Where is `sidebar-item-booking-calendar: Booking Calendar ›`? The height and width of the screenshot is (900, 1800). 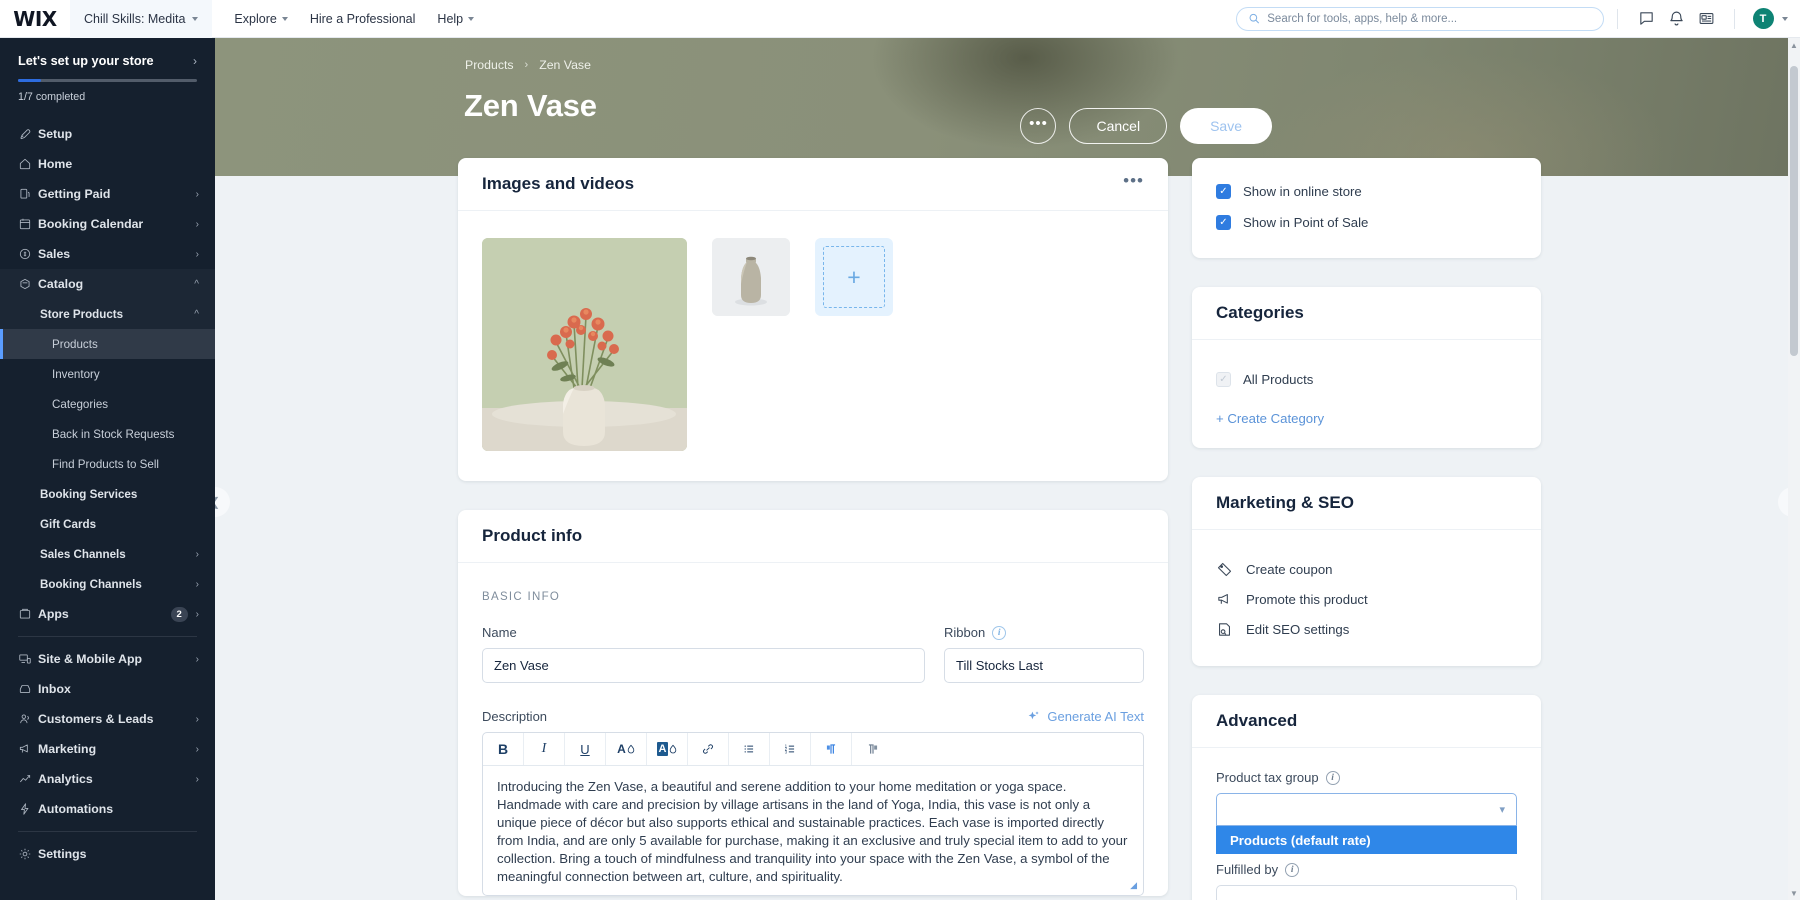 sidebar-item-booking-calendar: Booking Calendar › is located at coordinates (107, 224).